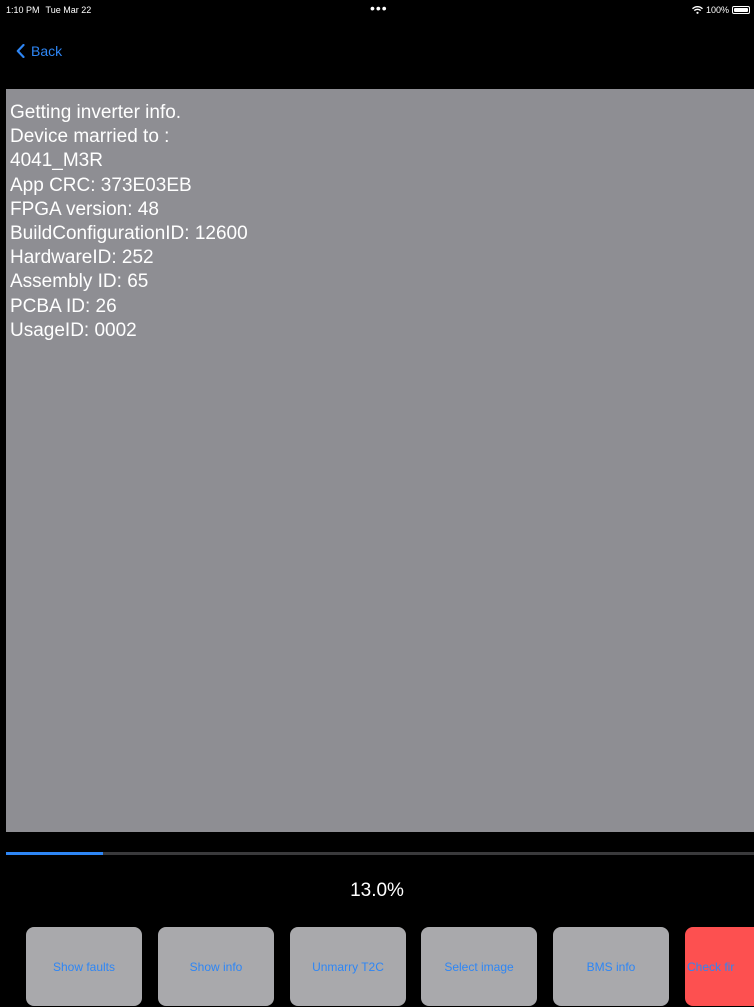 This screenshot has height=1007, width=754. Describe the element at coordinates (377, 890) in the screenshot. I see `progress-percent: 13.0%` at that location.